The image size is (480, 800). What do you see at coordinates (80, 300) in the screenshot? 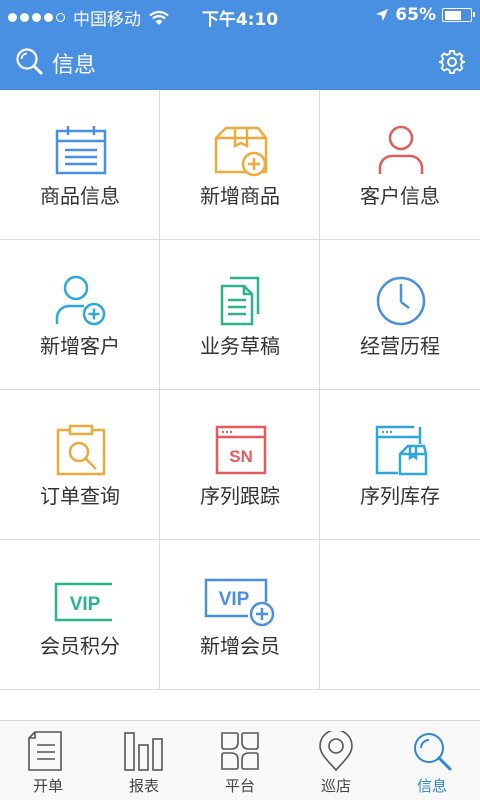
I see `add-person-icon` at bounding box center [80, 300].